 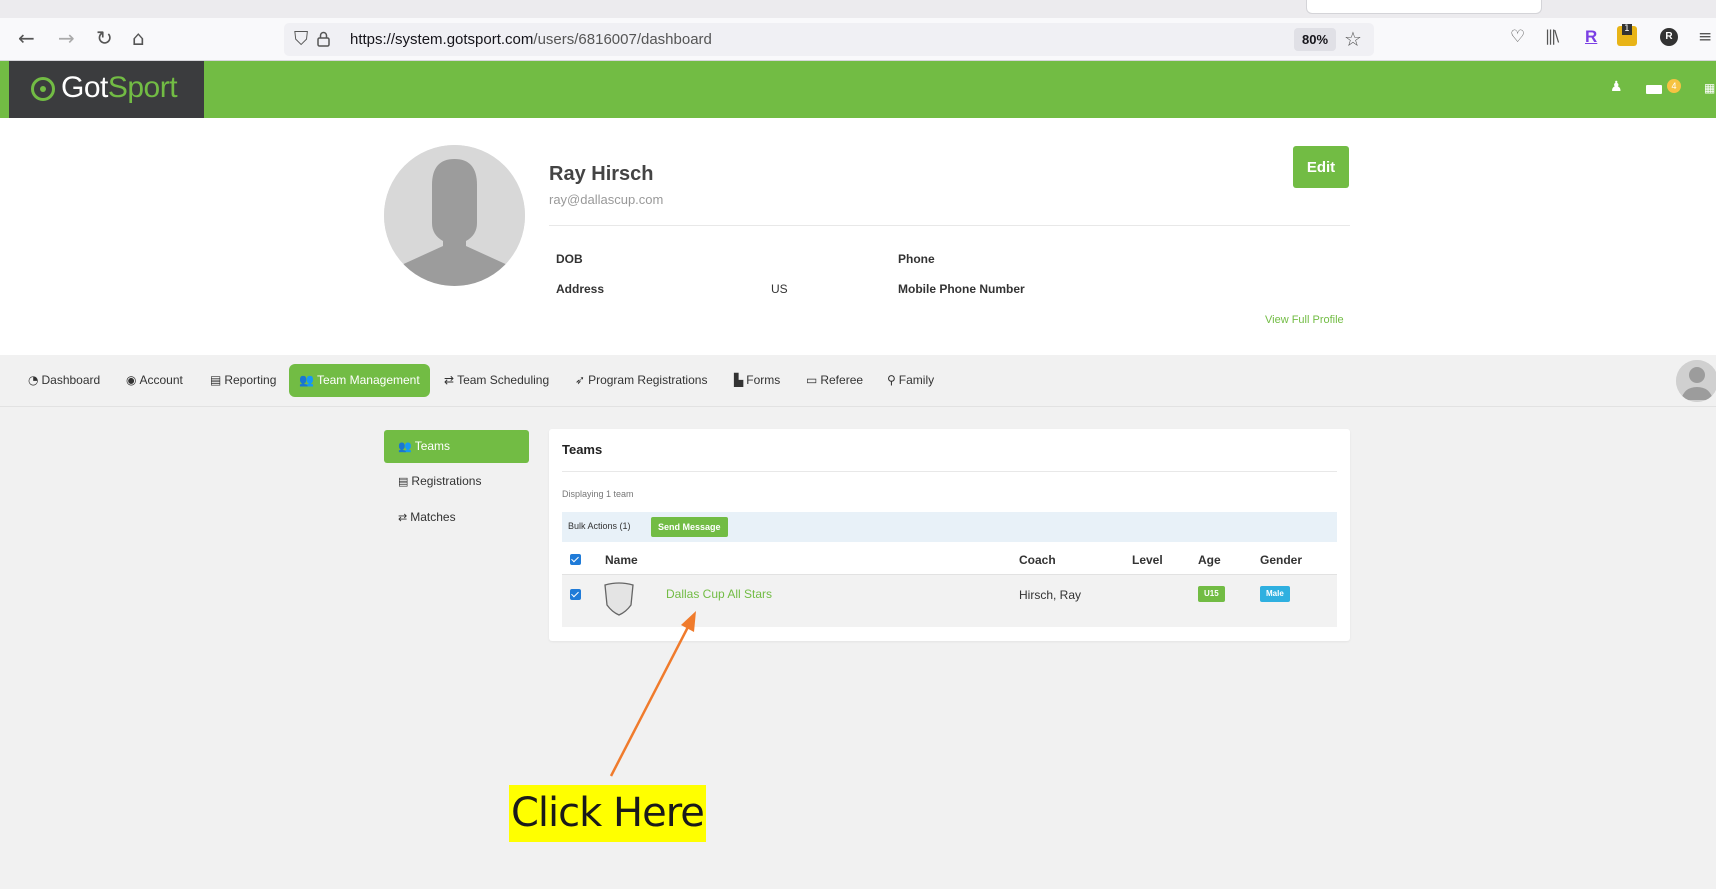 What do you see at coordinates (575, 559) in the screenshot?
I see `select-all-checkbox` at bounding box center [575, 559].